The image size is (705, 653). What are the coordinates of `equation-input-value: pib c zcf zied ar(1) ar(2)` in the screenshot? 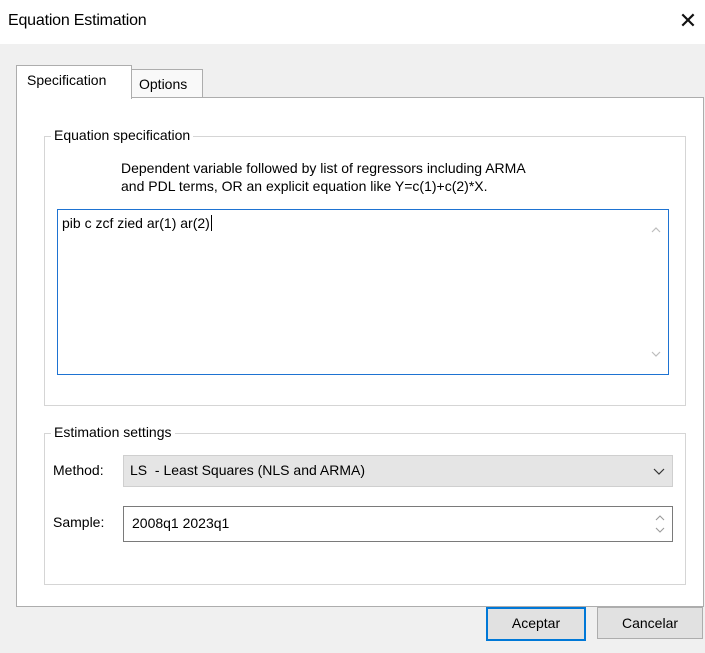 It's located at (136, 223).